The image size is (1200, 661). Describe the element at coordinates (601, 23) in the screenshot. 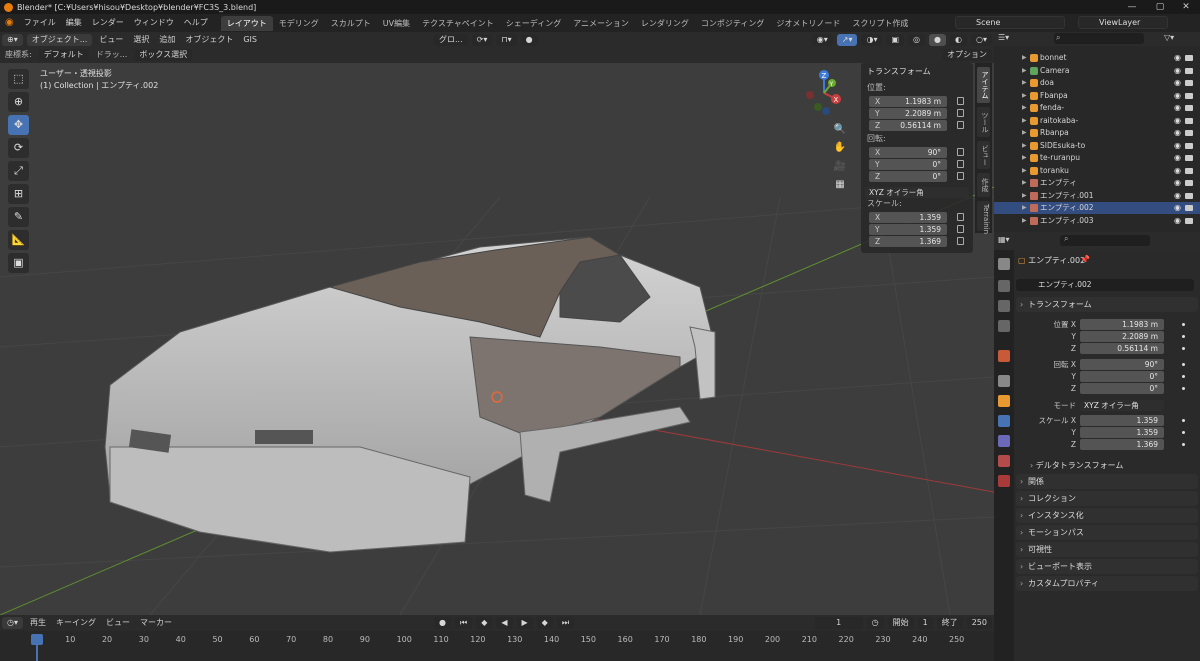

I see `tab-animation: アニメーション` at that location.